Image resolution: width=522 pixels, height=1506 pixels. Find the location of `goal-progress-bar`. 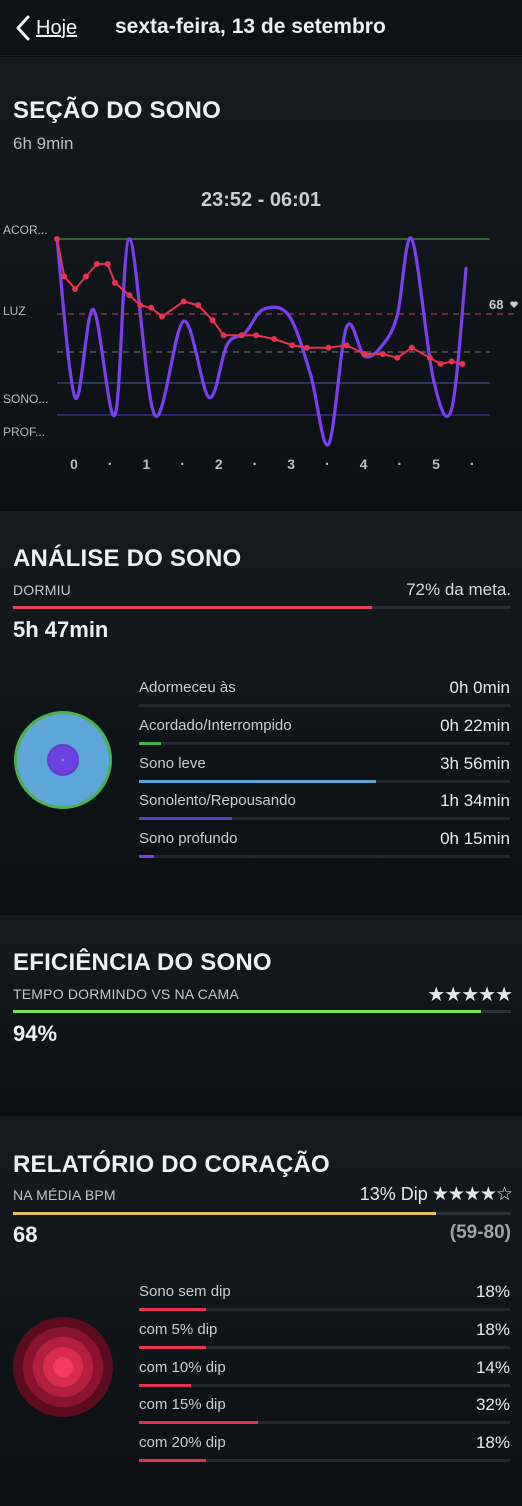

goal-progress-bar is located at coordinates (262, 607).